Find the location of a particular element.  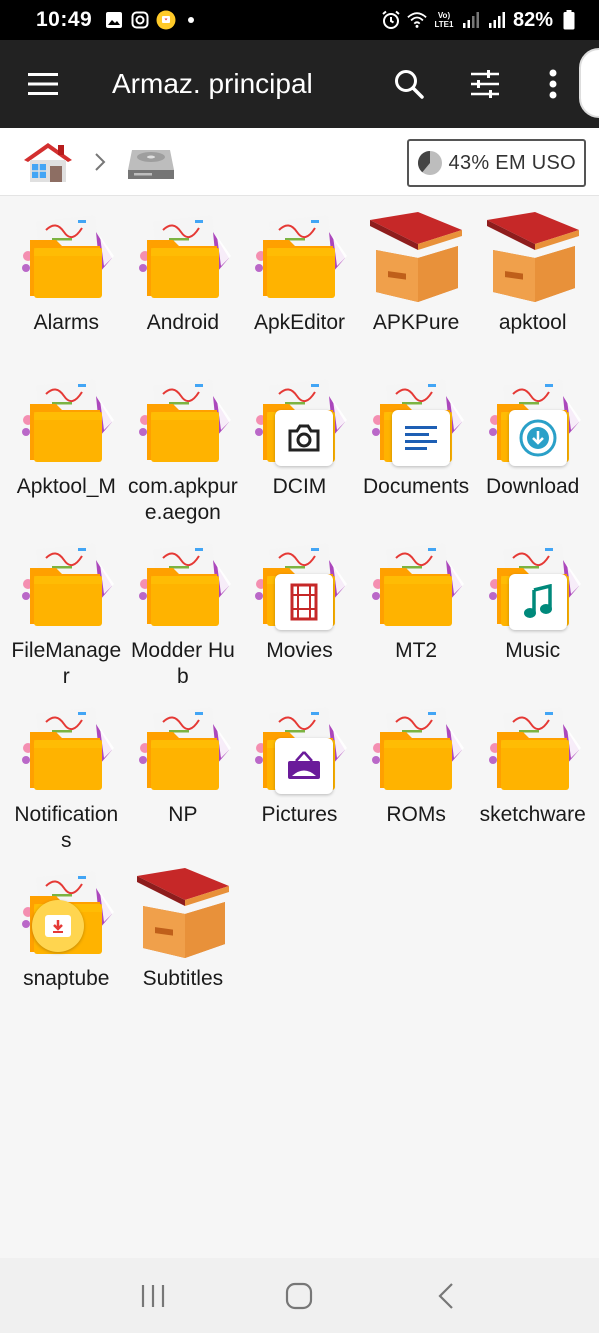

folder-item: Download is located at coordinates (532, 446).